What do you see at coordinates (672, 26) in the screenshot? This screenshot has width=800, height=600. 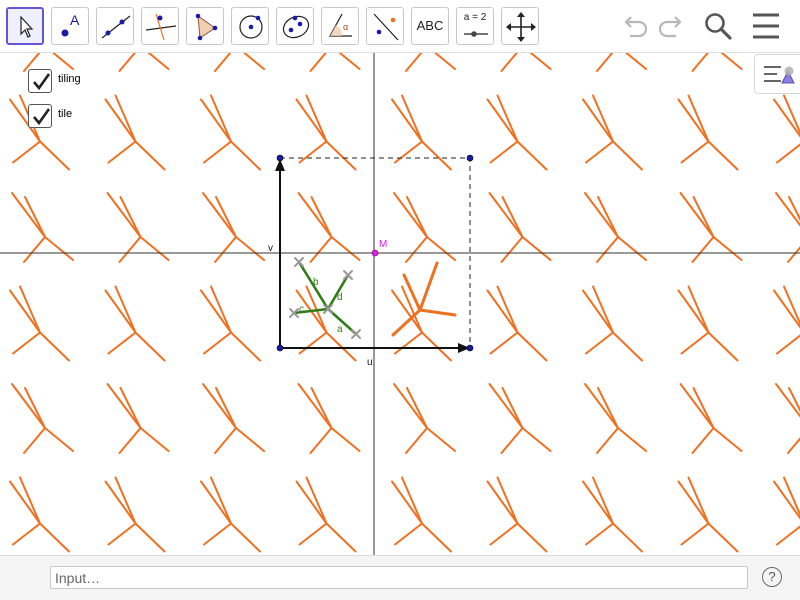 I see `redo-icon` at bounding box center [672, 26].